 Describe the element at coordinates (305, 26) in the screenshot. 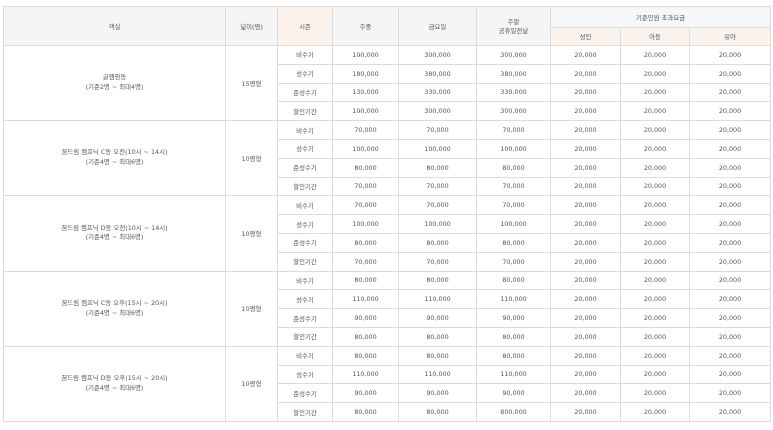

I see `header-season: 시즌` at that location.